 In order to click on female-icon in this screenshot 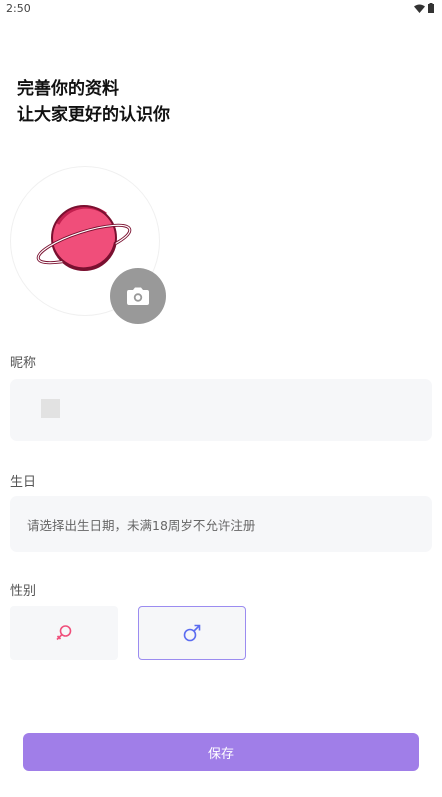, I will do `click(64, 633)`.